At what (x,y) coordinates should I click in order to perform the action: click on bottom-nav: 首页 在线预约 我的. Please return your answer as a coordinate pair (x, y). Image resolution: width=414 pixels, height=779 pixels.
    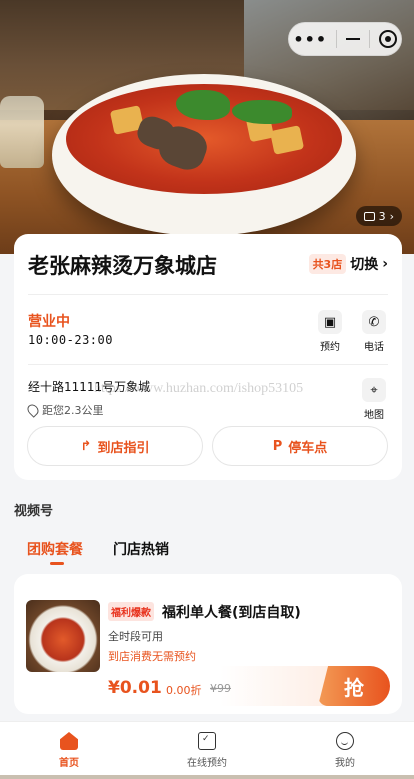
    Looking at the image, I should click on (207, 750).